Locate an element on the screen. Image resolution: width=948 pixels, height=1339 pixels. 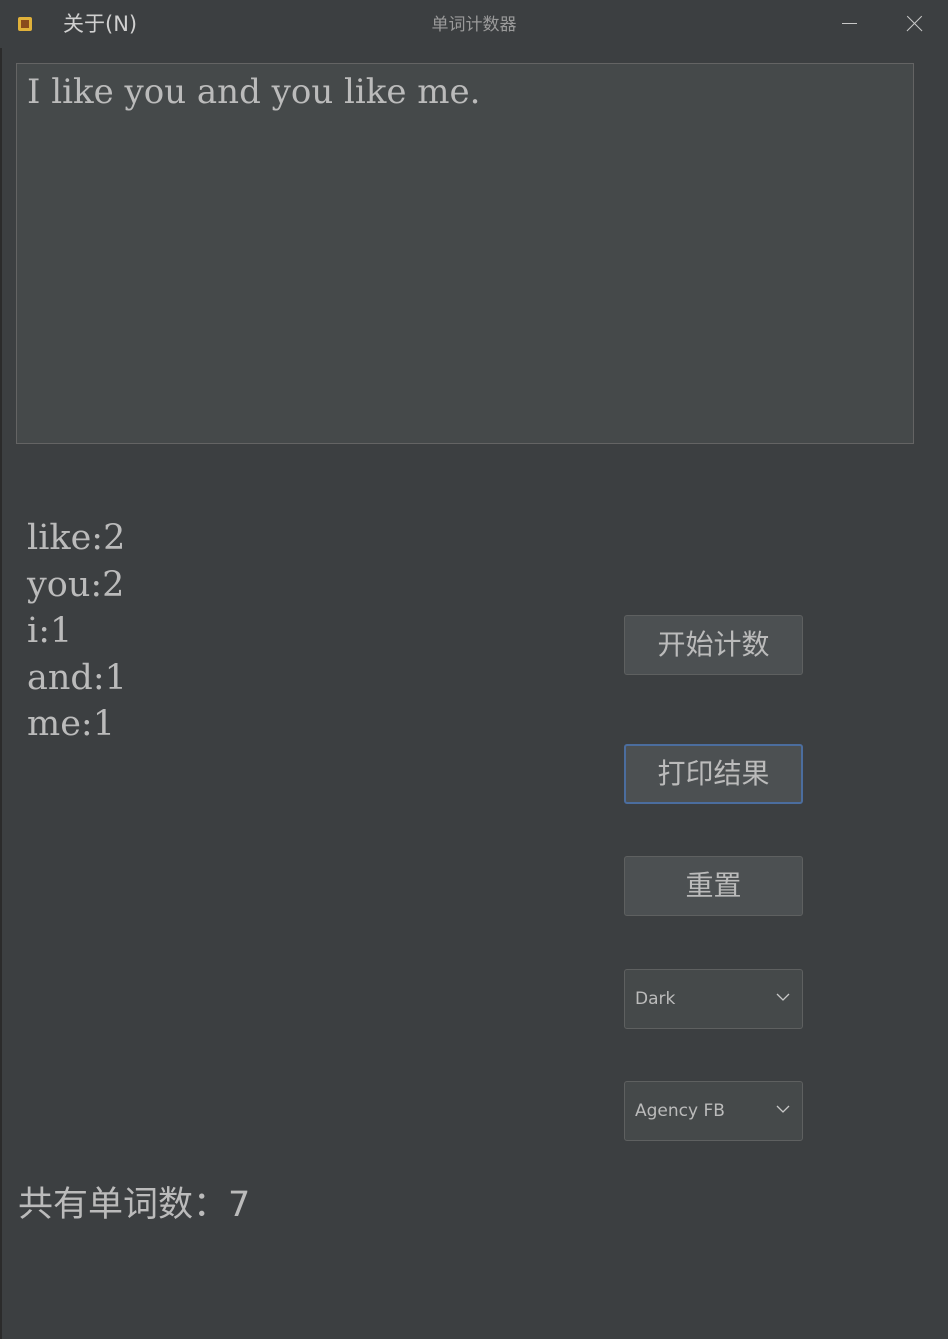
minimize-icon is located at coordinates (849, 24).